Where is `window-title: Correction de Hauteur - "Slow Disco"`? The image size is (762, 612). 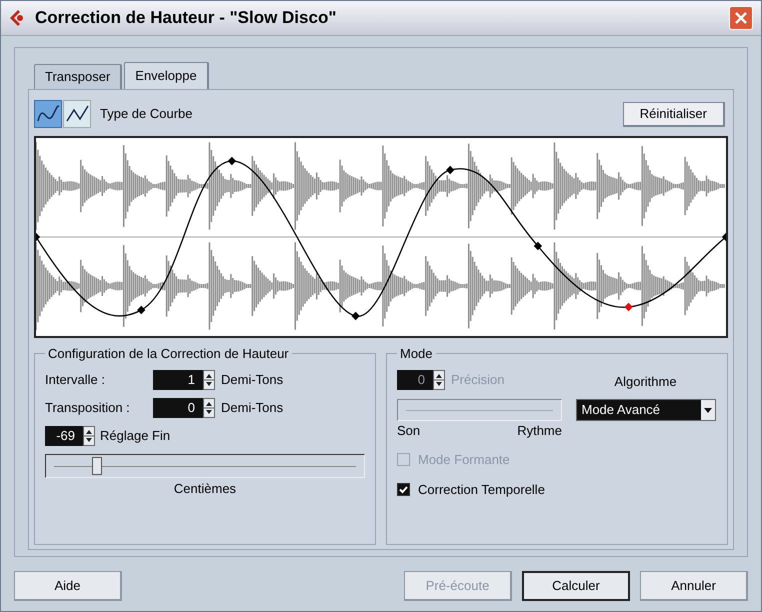
window-title: Correction de Hauteur - "Slow Disco" is located at coordinates (185, 18).